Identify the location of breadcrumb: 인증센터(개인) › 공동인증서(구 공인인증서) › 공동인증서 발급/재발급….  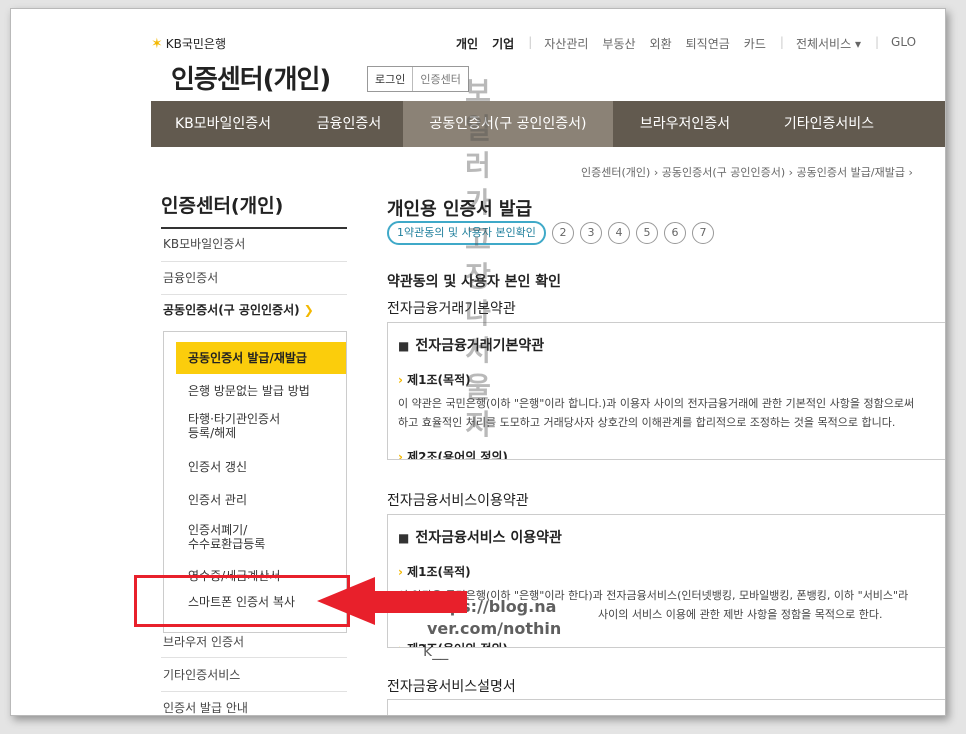
(747, 172).